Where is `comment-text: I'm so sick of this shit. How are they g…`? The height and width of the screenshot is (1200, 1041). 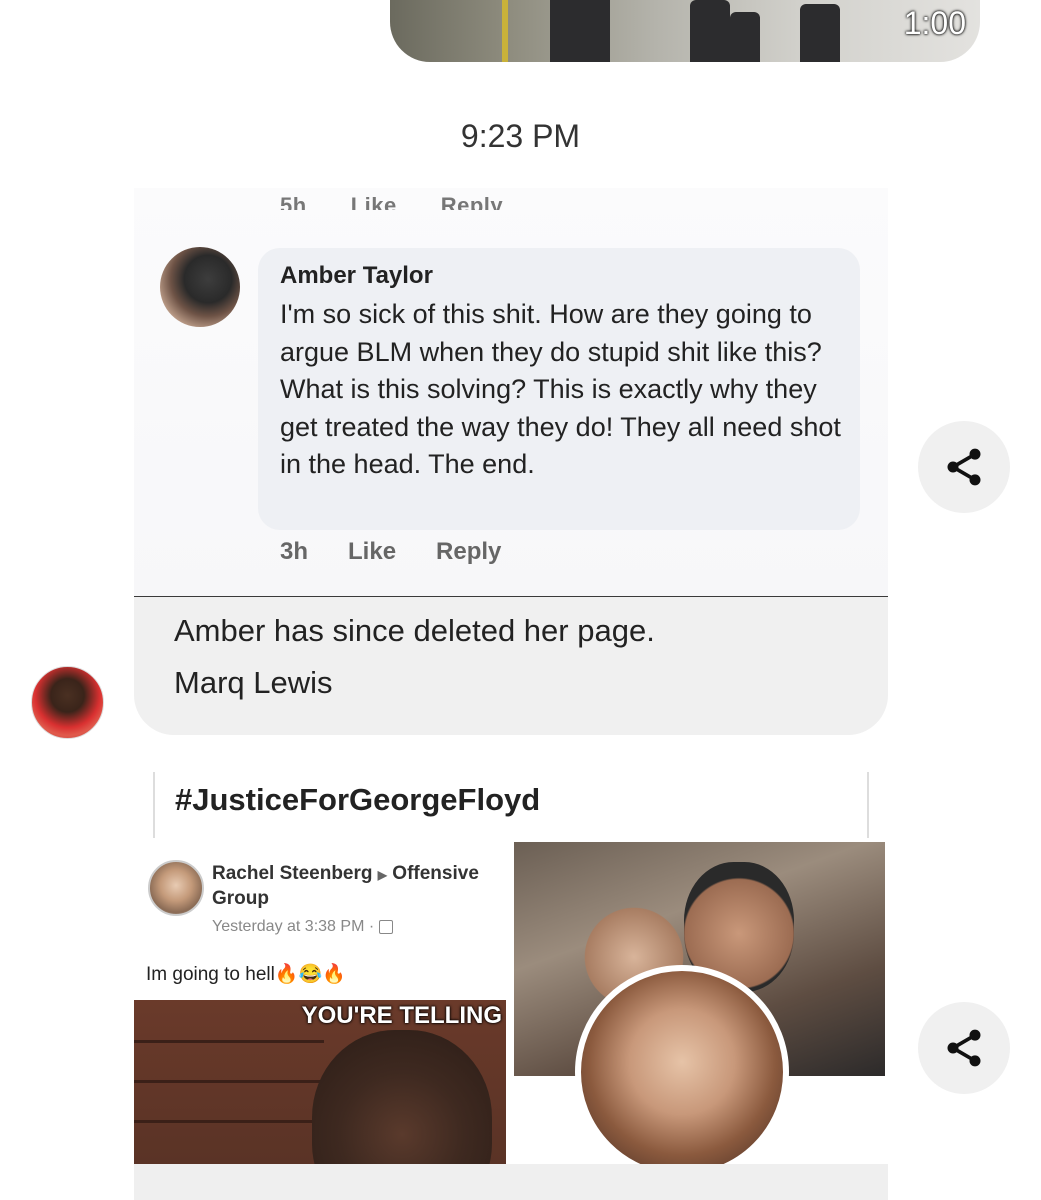 comment-text: I'm so sick of this shit. How are they g… is located at coordinates (560, 389).